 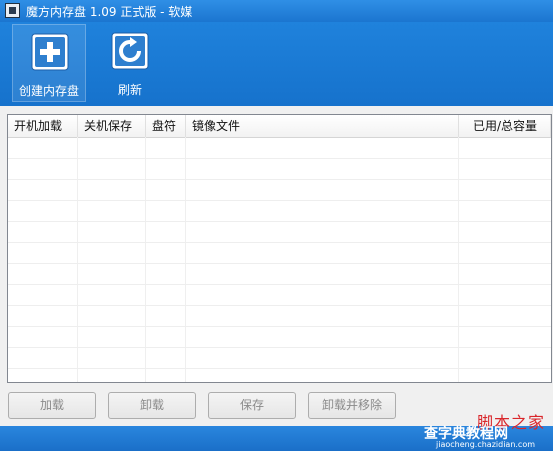 What do you see at coordinates (505, 126) in the screenshot?
I see `column-header-usage: 已用/总容量` at bounding box center [505, 126].